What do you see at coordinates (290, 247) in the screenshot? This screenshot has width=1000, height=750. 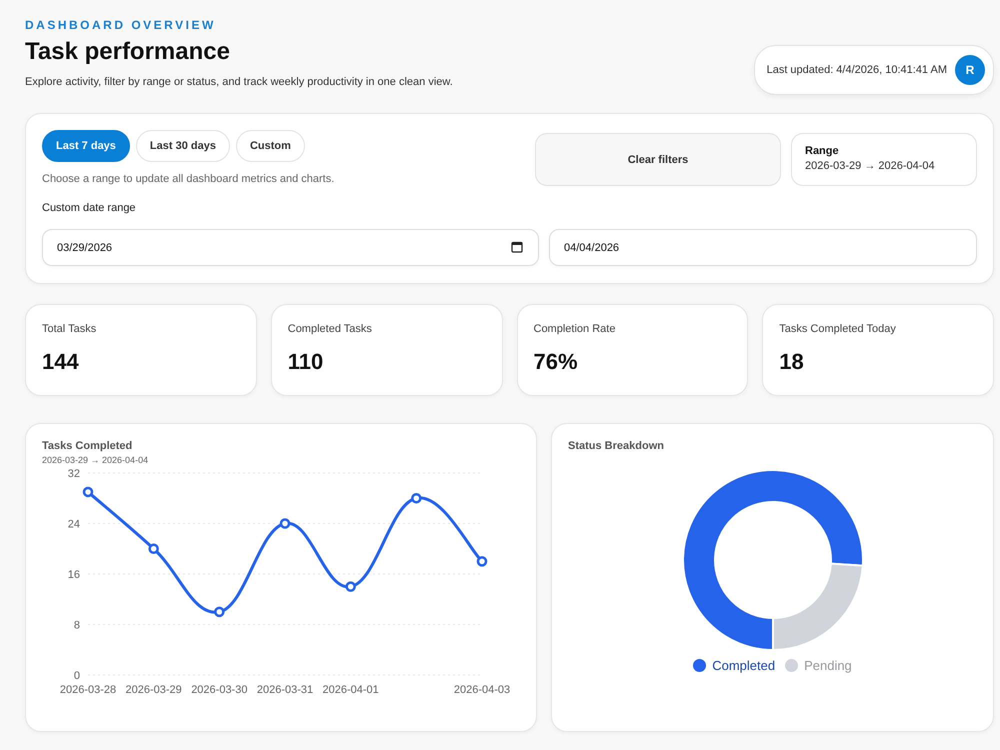 I see `date-field: 03/29/2026` at bounding box center [290, 247].